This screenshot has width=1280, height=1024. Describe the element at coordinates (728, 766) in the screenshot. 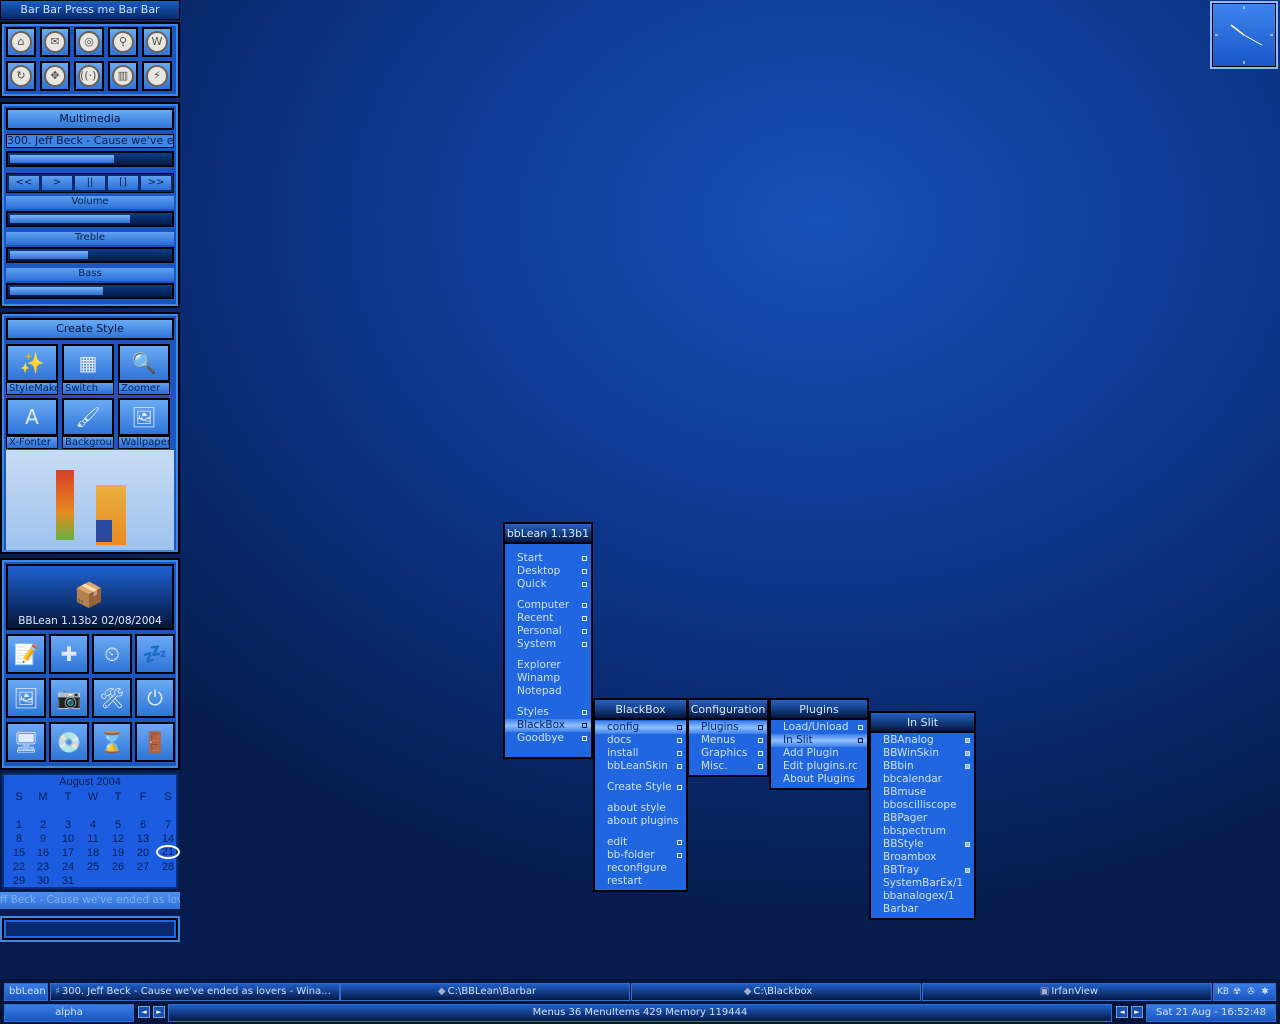

I see `menu-item-misc-: Misc.` at that location.